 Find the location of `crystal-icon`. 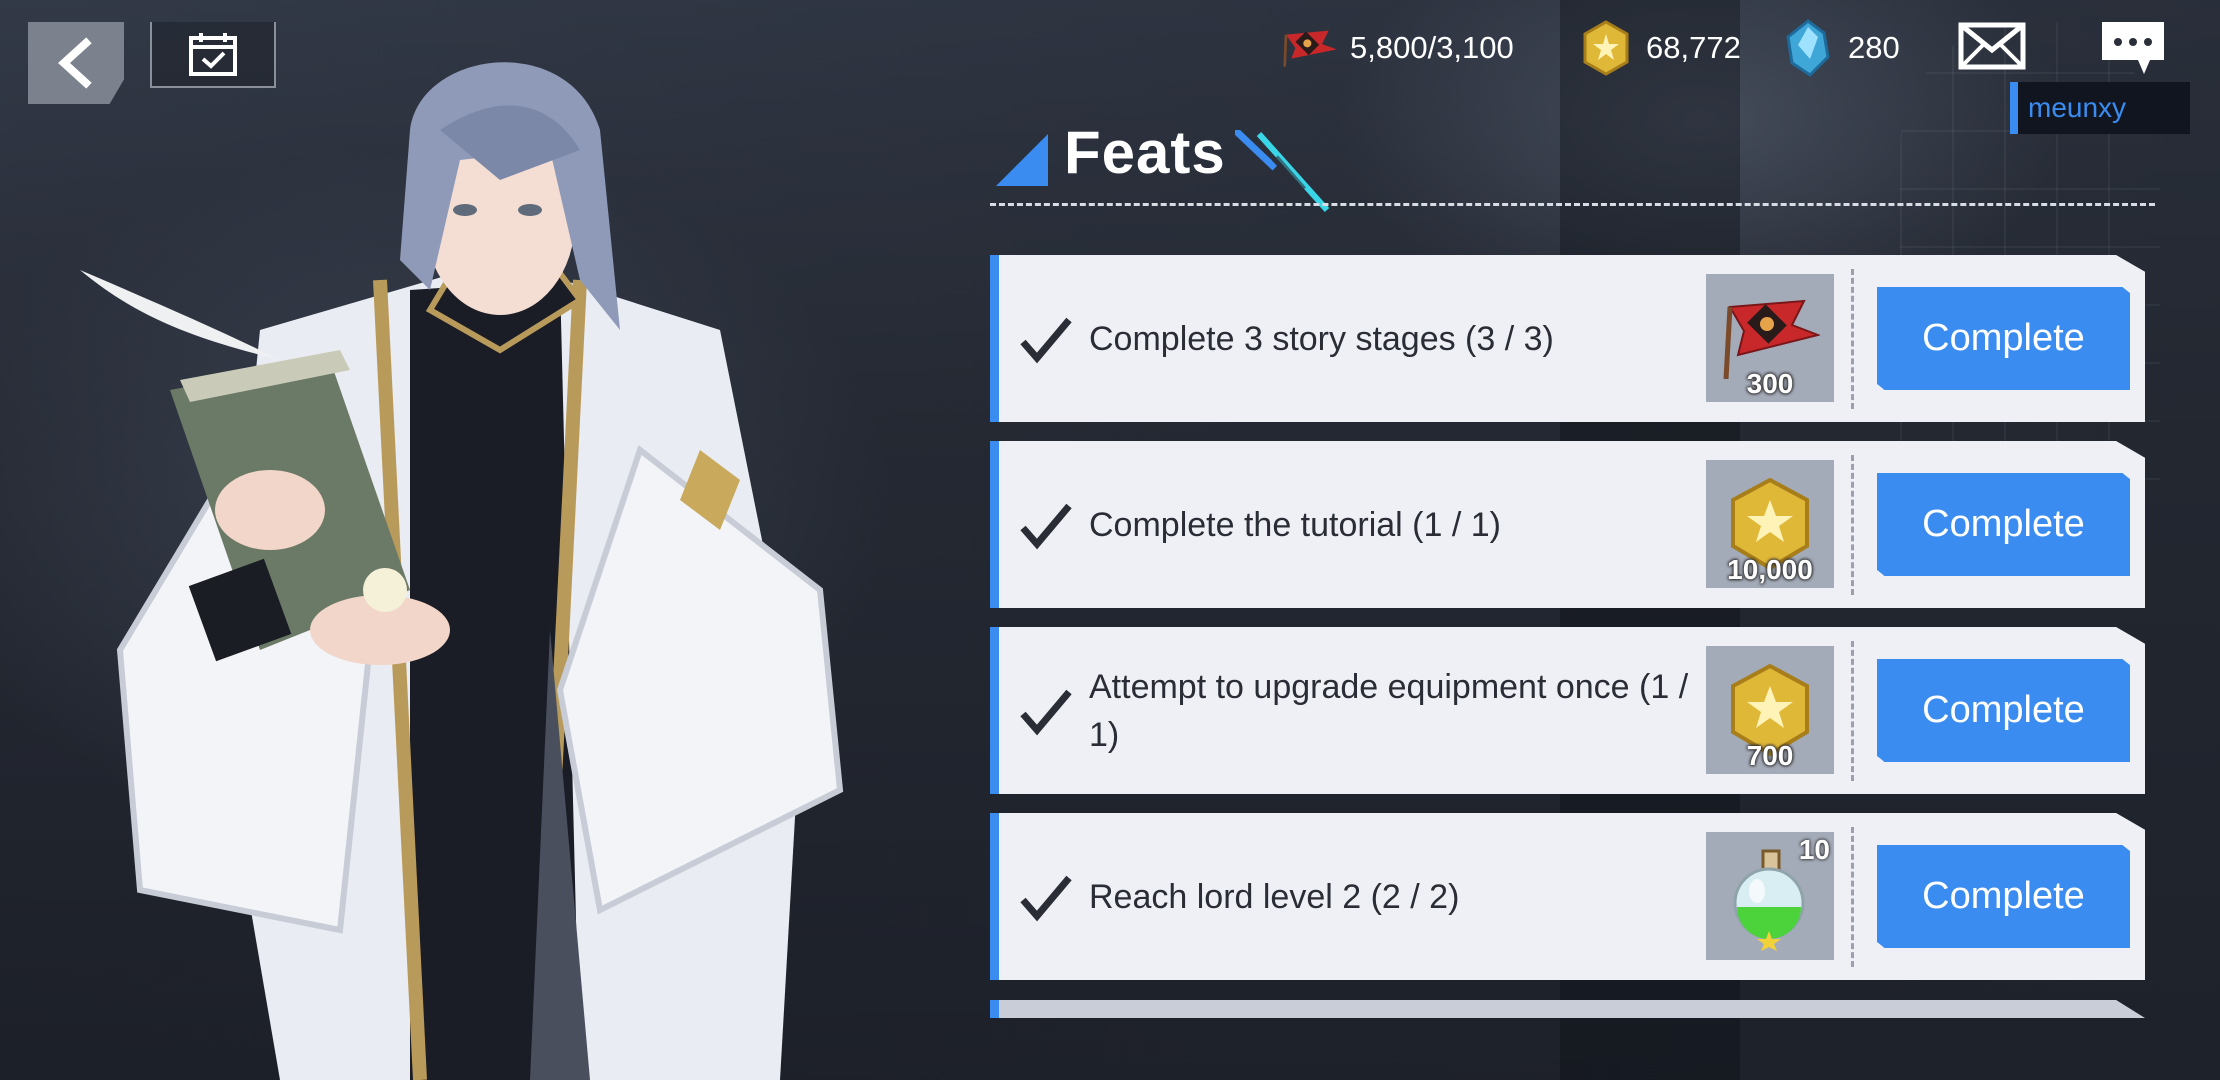

crystal-icon is located at coordinates (1808, 48).